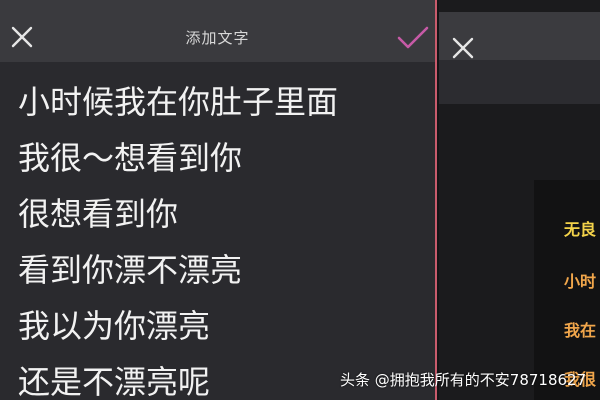  Describe the element at coordinates (519, 82) in the screenshot. I see `preview-toolbar` at that location.